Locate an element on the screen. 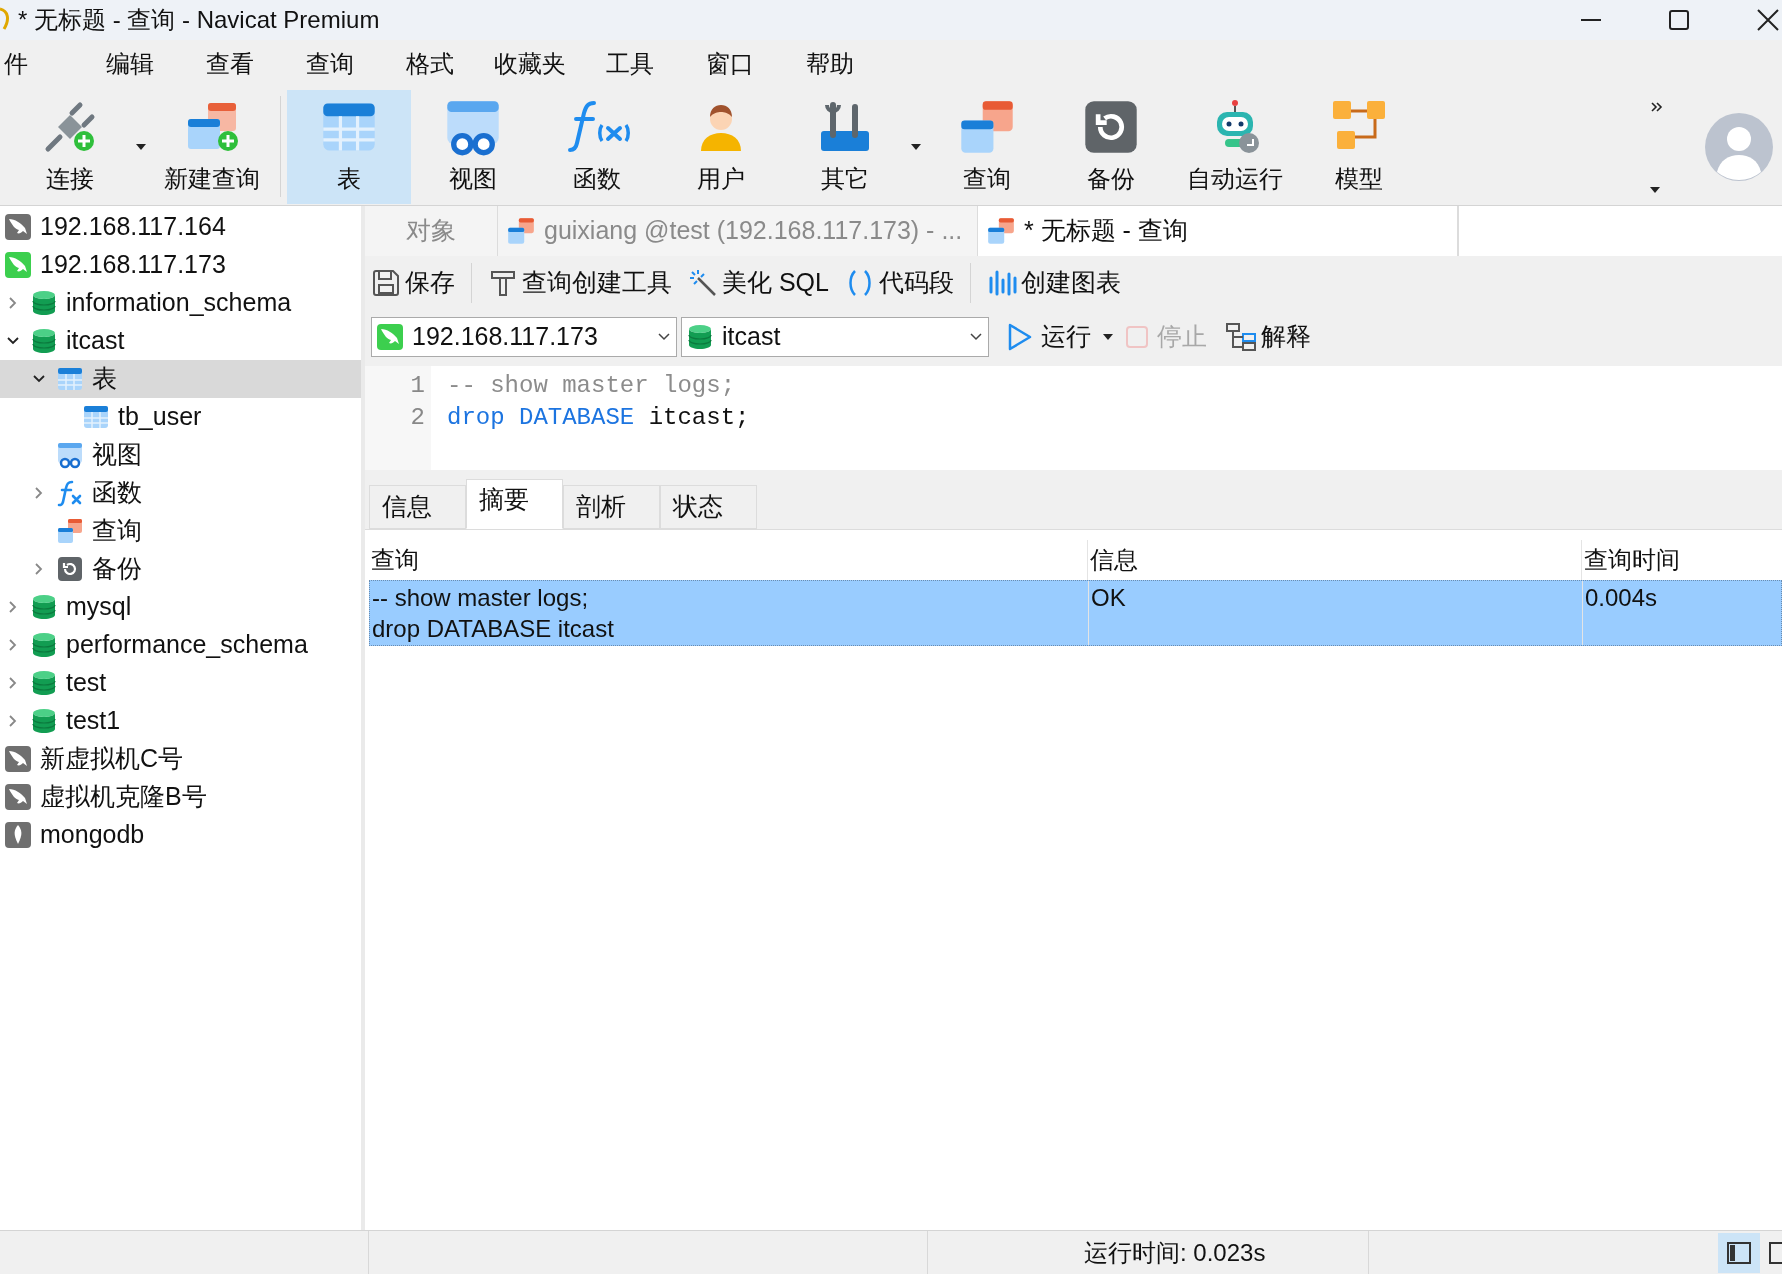  code-line: drop DATABASE itcast; is located at coordinates (598, 418).